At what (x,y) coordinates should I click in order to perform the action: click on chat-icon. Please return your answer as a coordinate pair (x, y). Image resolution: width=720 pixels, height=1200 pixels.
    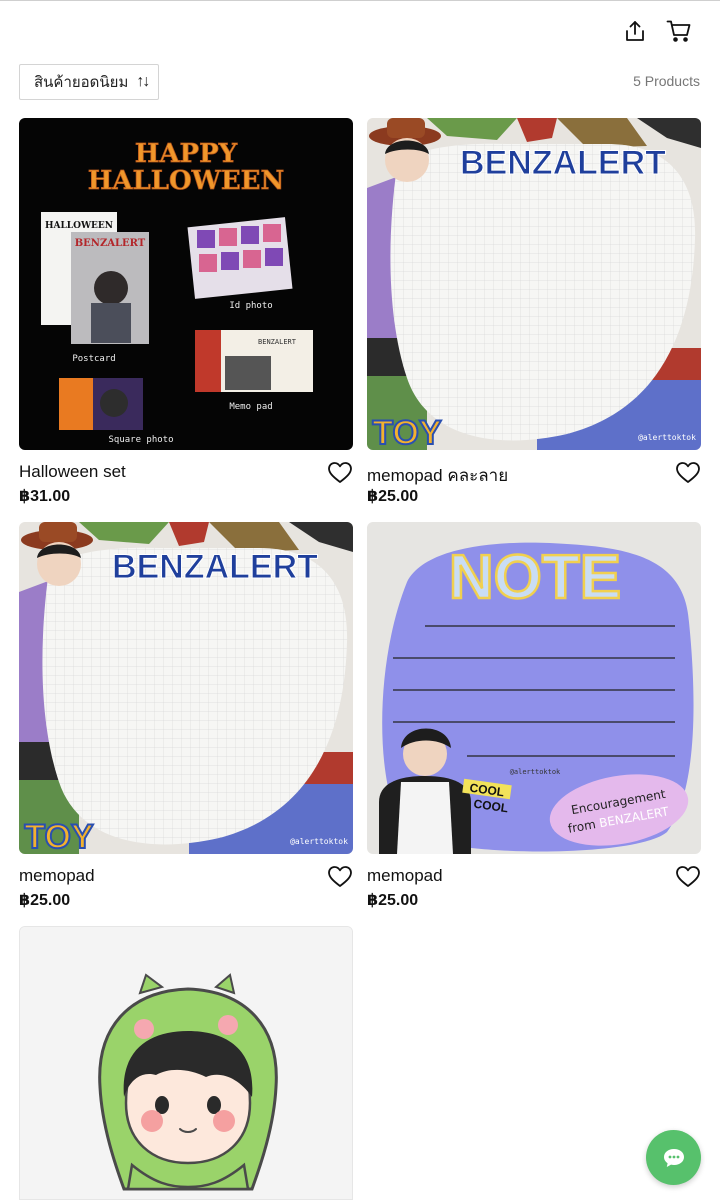
    Looking at the image, I should click on (673, 1157).